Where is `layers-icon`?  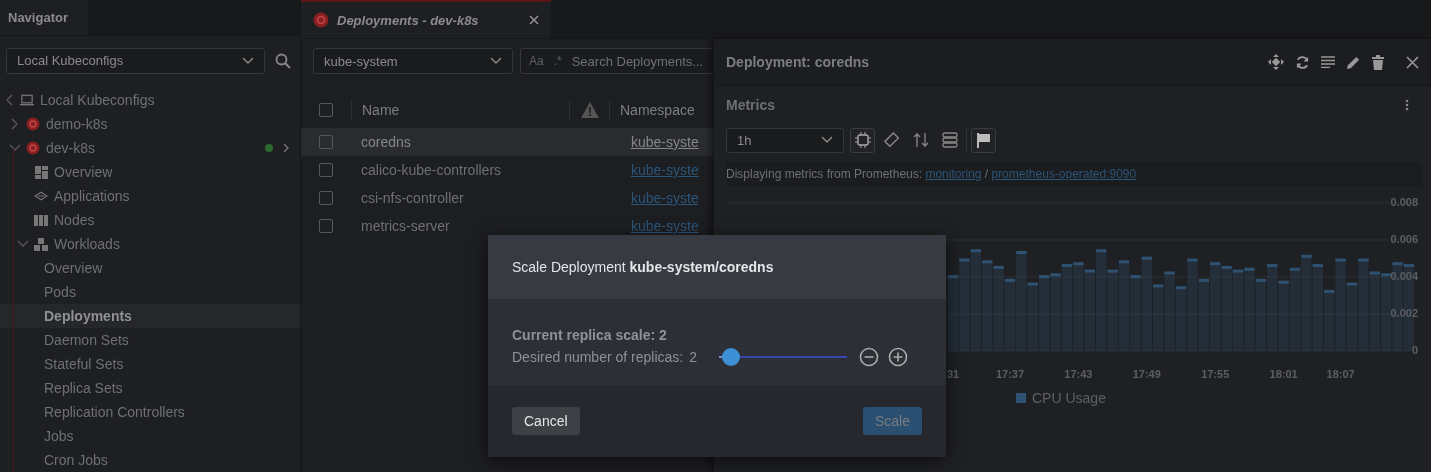 layers-icon is located at coordinates (41, 196).